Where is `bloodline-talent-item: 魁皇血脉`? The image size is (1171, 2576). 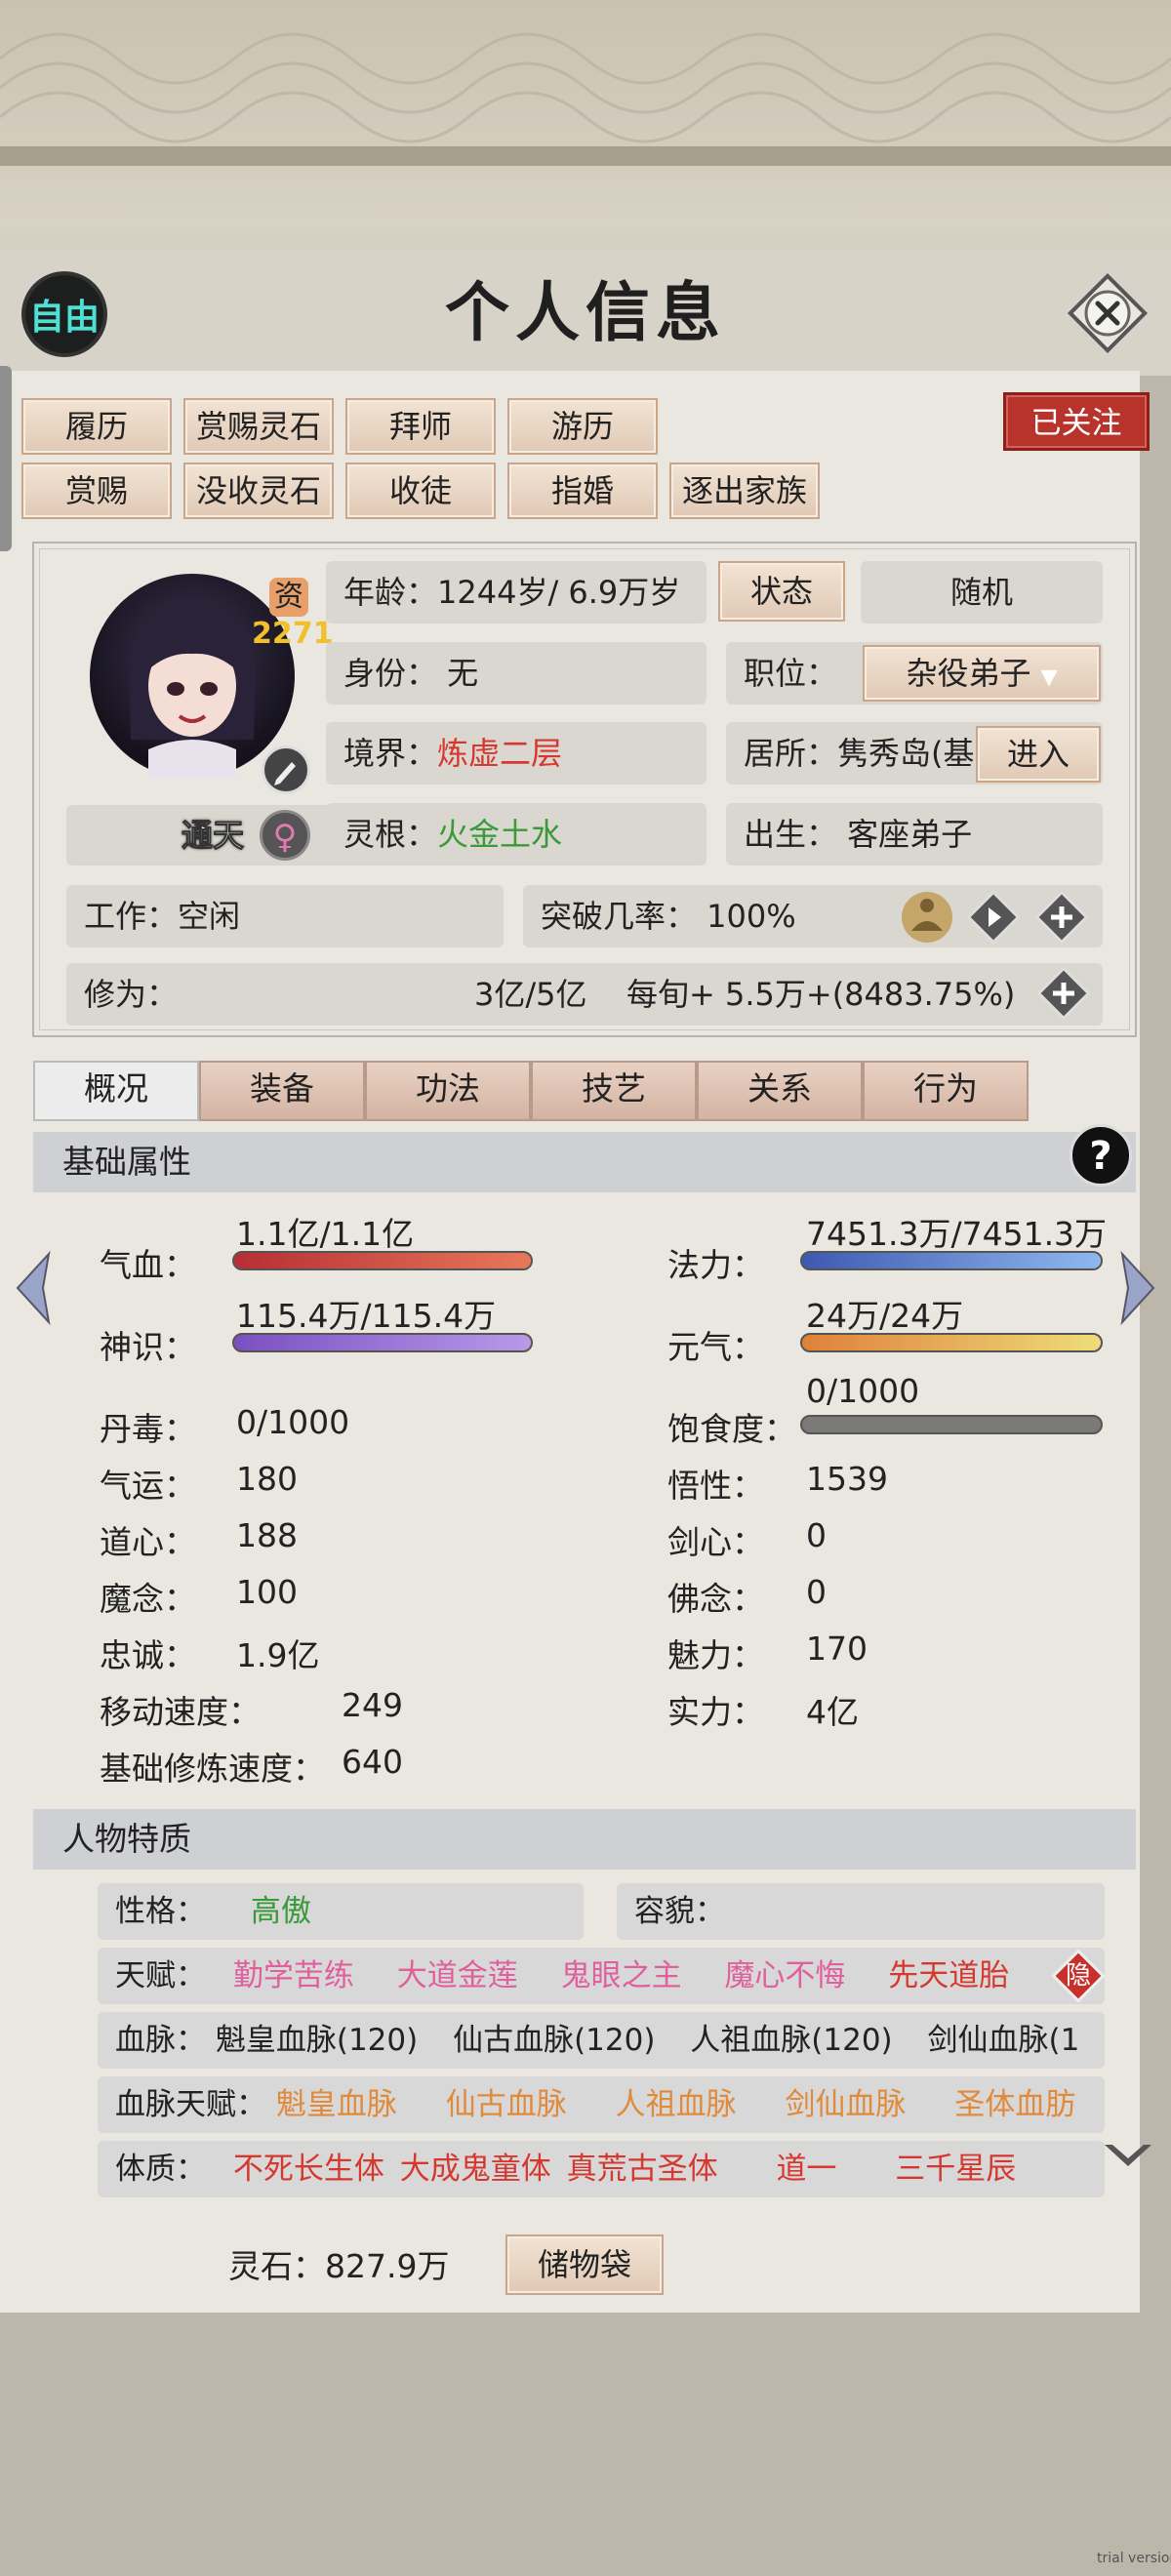 bloodline-talent-item: 魁皇血脉 is located at coordinates (336, 2104).